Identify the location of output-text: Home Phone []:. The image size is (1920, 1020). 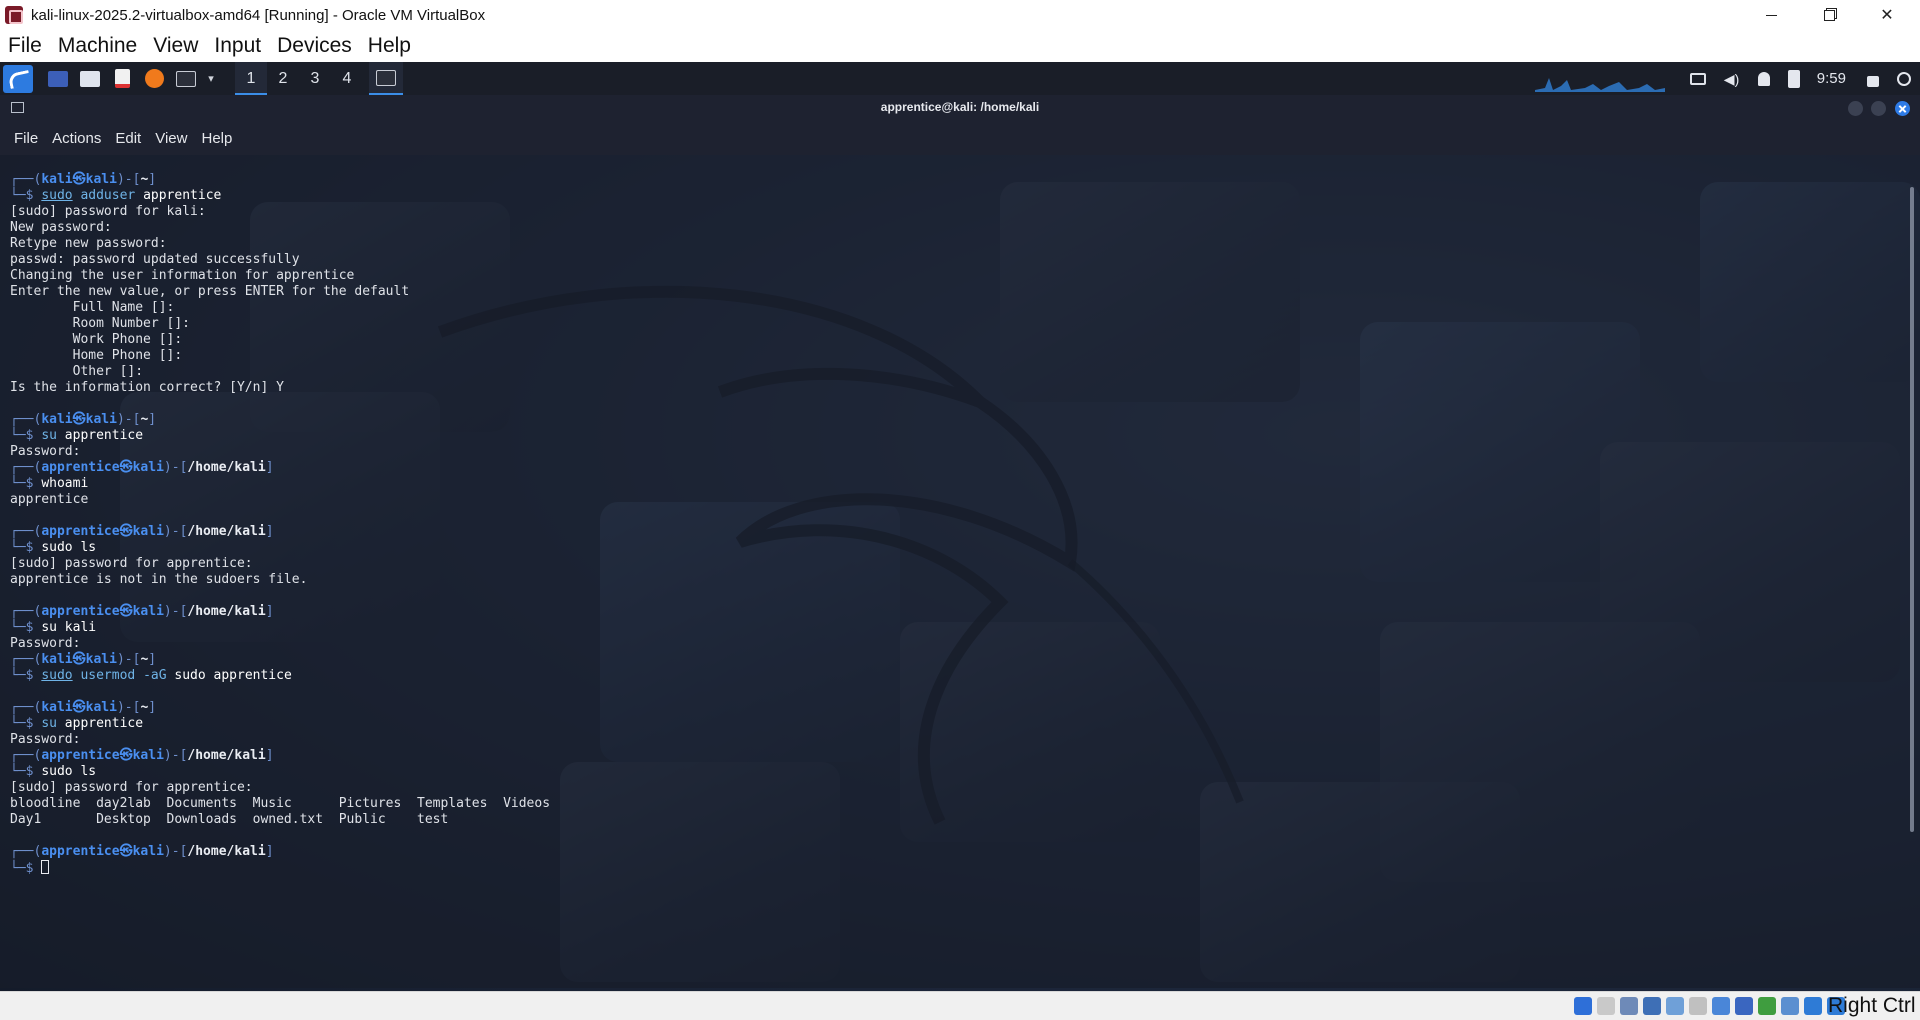
(96, 355).